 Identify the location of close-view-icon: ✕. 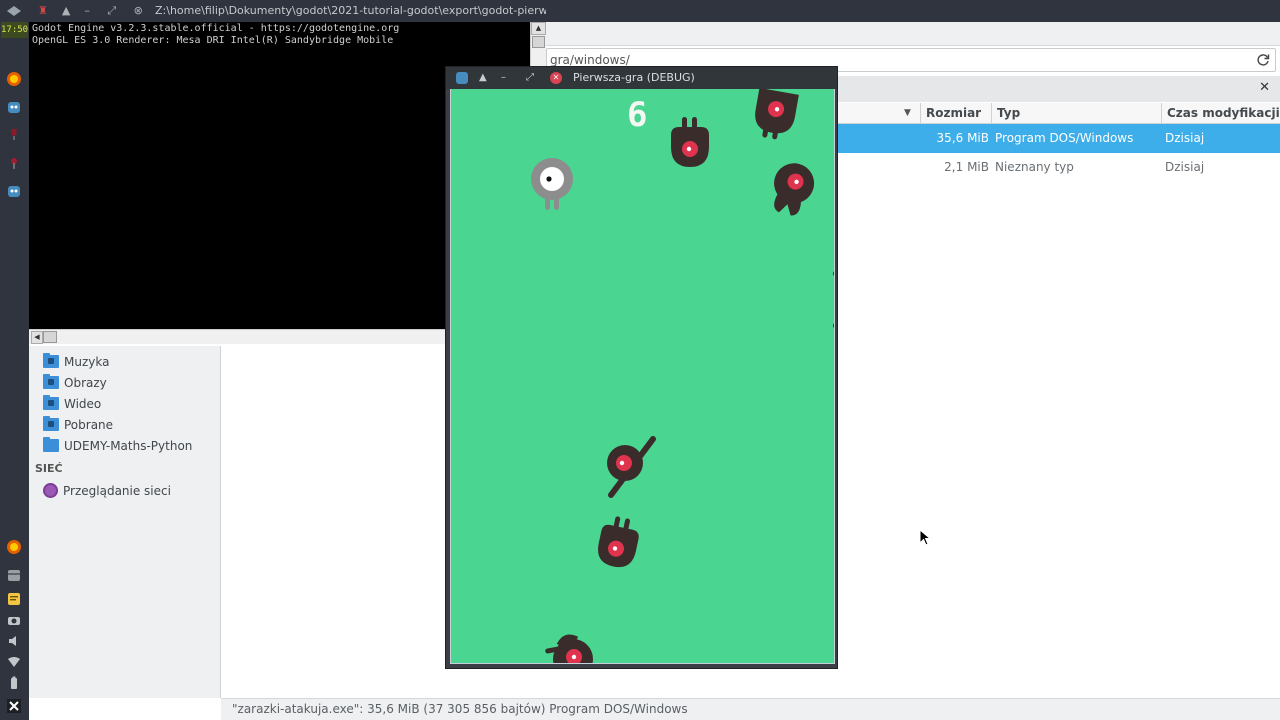
(1264, 87).